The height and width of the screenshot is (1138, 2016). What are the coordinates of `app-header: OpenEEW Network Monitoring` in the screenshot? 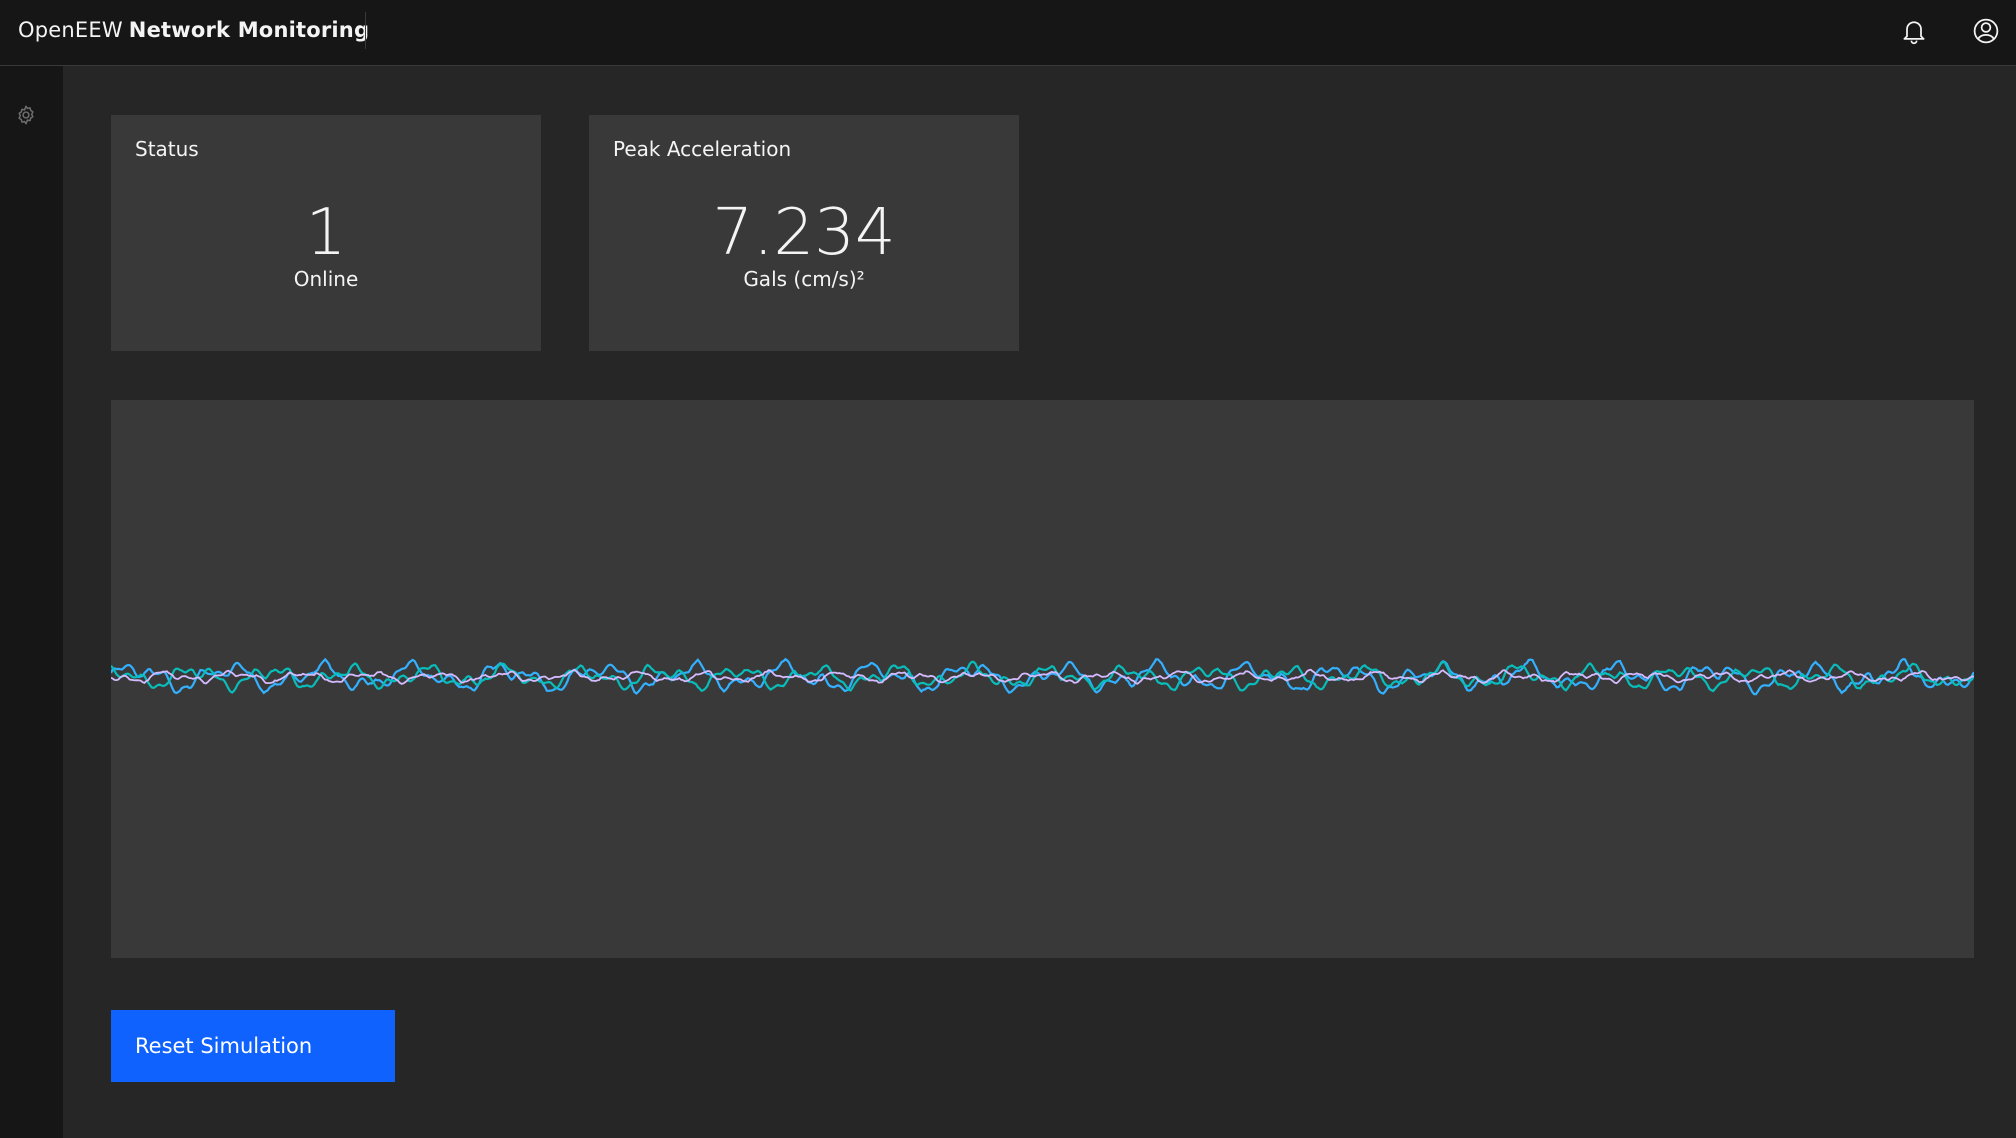 It's located at (1008, 33).